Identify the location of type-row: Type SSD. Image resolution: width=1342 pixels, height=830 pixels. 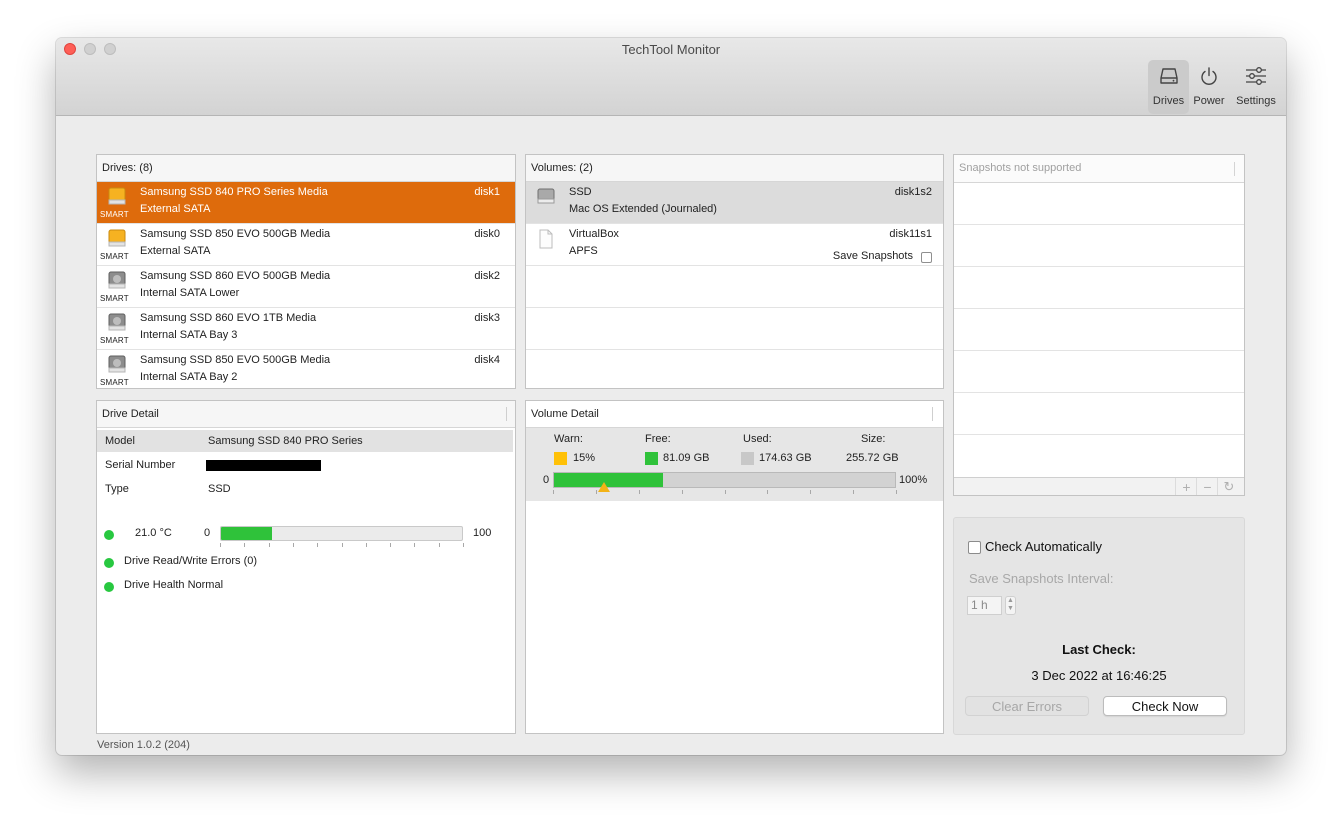
(305, 489).